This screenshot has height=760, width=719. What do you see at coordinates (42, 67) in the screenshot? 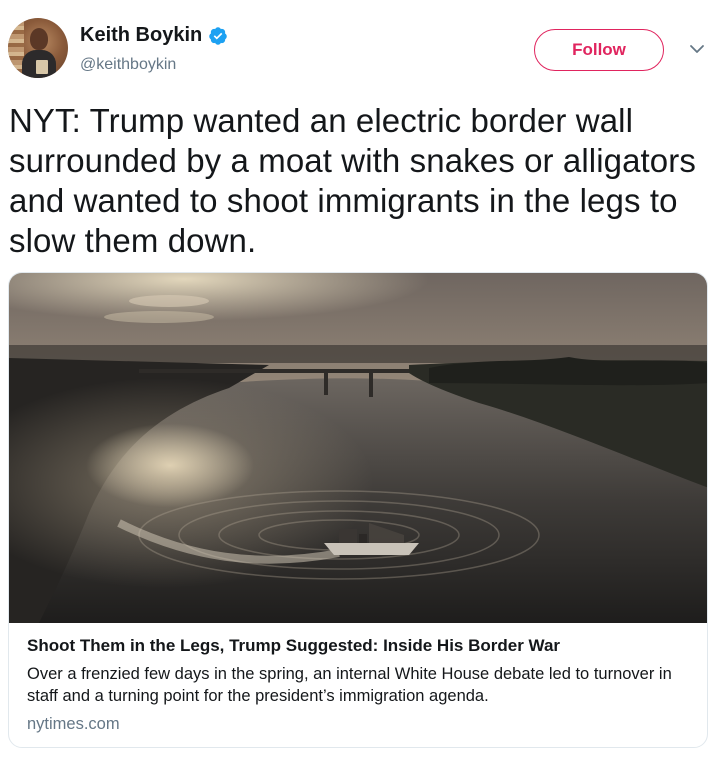
I see `avatar-book` at bounding box center [42, 67].